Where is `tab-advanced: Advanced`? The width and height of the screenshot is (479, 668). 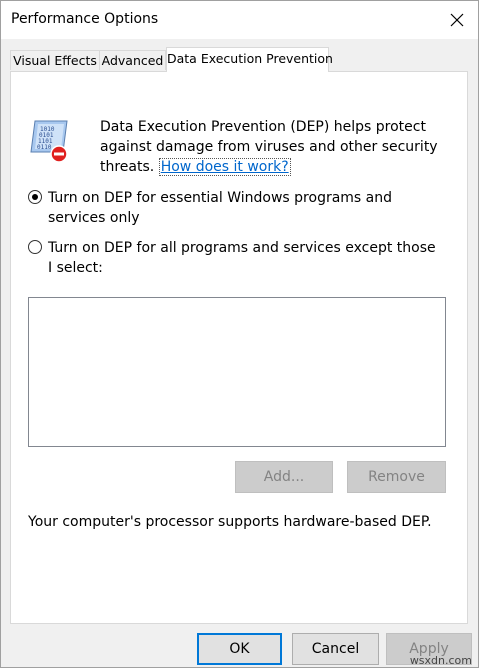
tab-advanced: Advanced is located at coordinates (132, 60).